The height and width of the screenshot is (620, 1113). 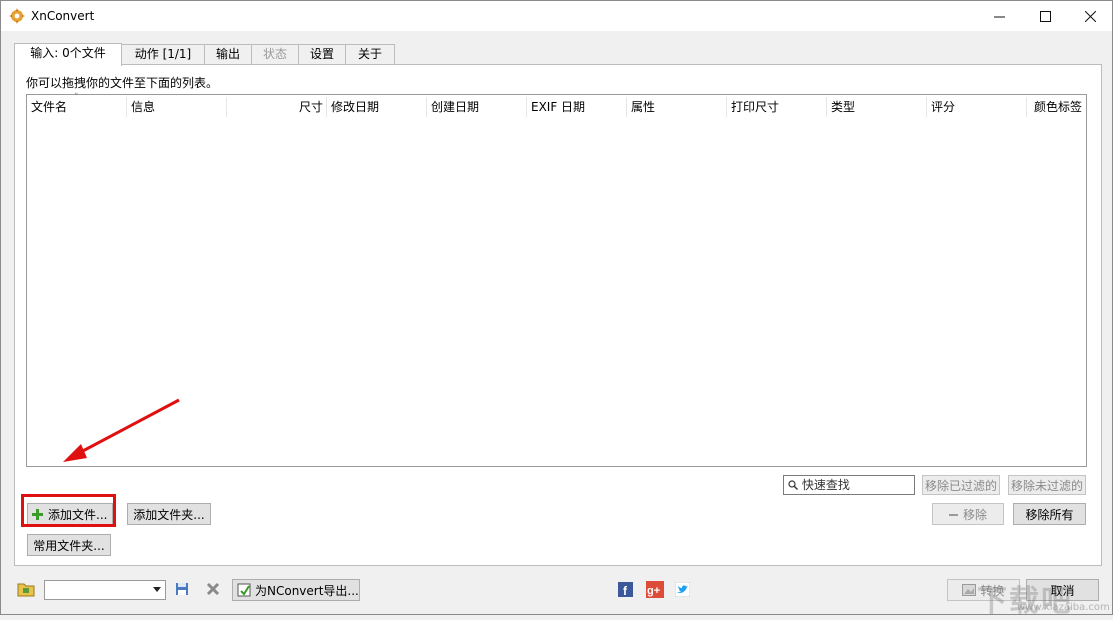 I want to click on quick-search-placeholder: 快速查找, so click(x=825, y=485).